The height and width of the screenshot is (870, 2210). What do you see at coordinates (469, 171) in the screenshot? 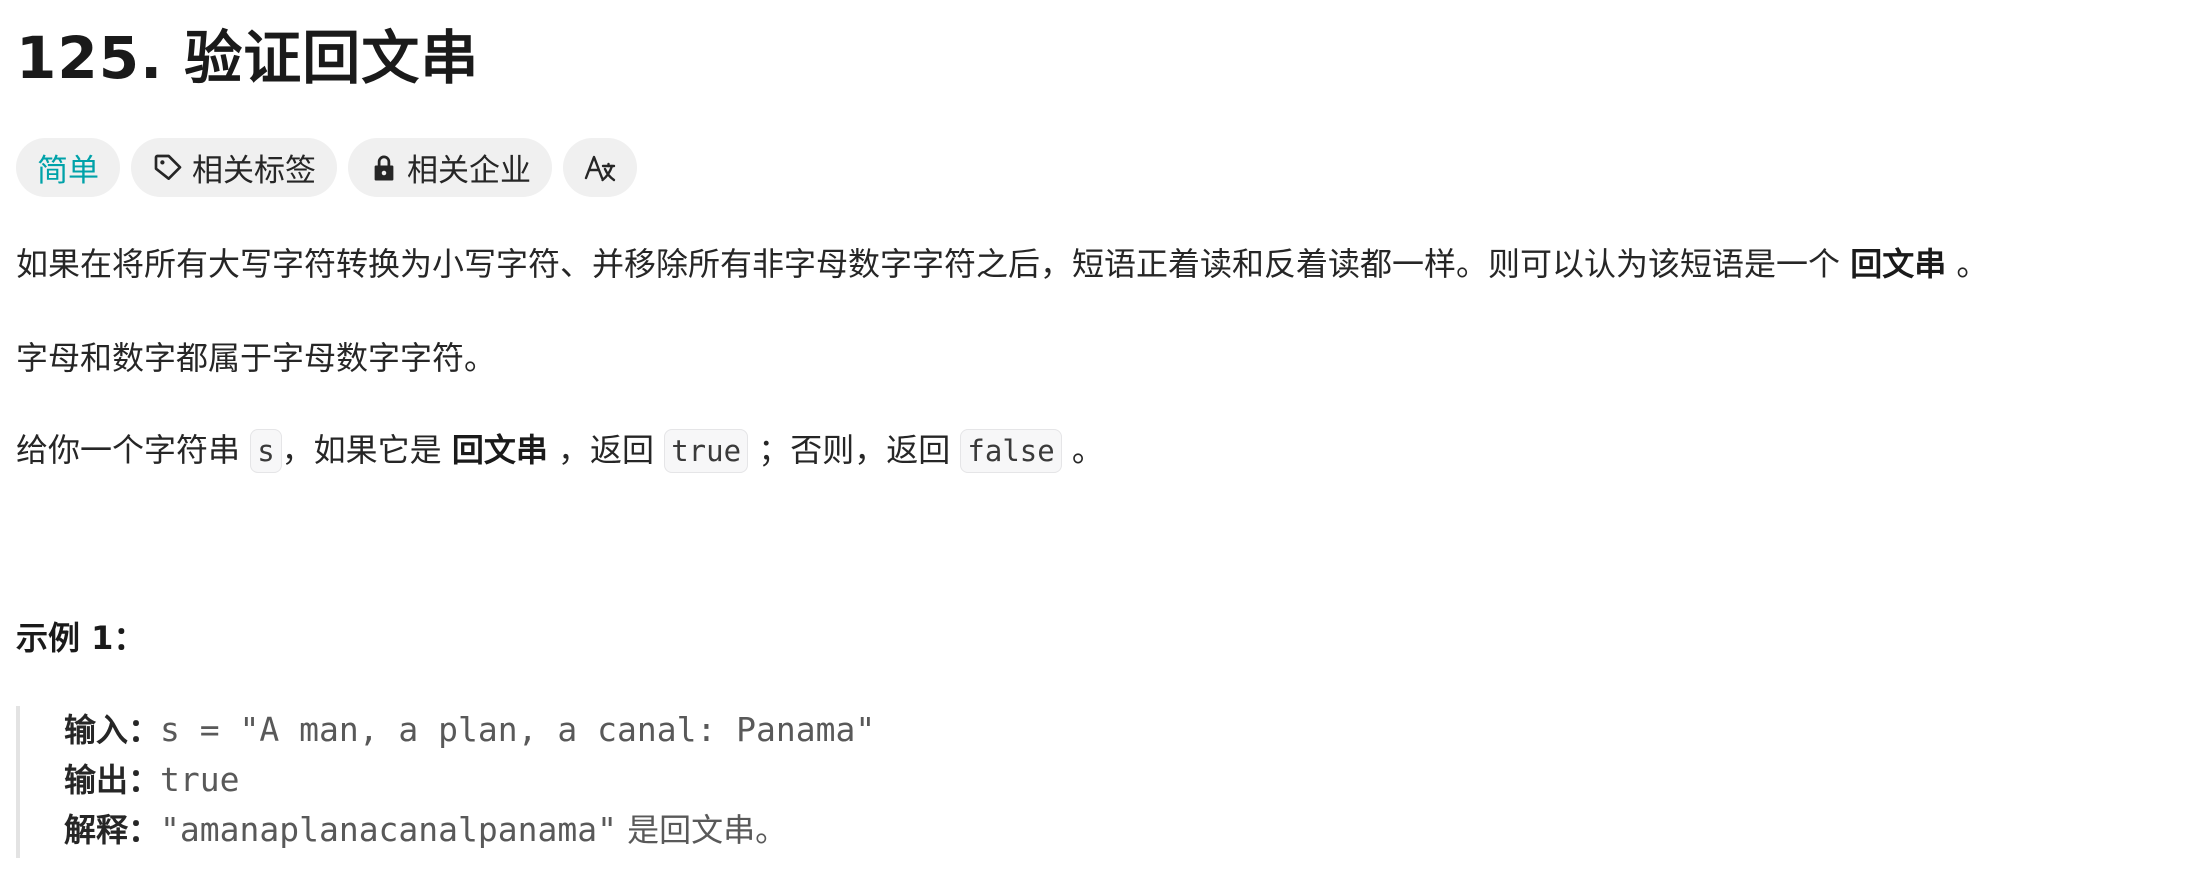
I see `related-companies-label: 相关企业` at bounding box center [469, 171].